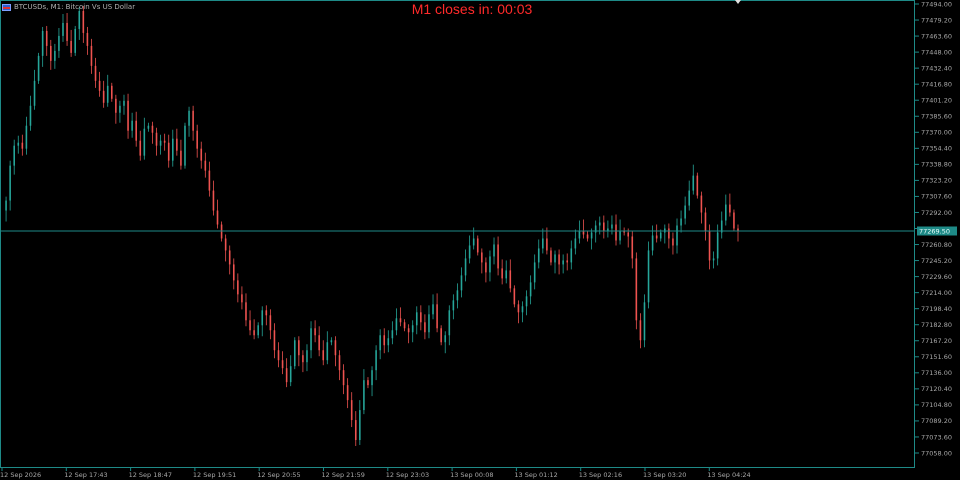  What do you see at coordinates (936, 277) in the screenshot?
I see `price-axis-label: 77229.60` at bounding box center [936, 277].